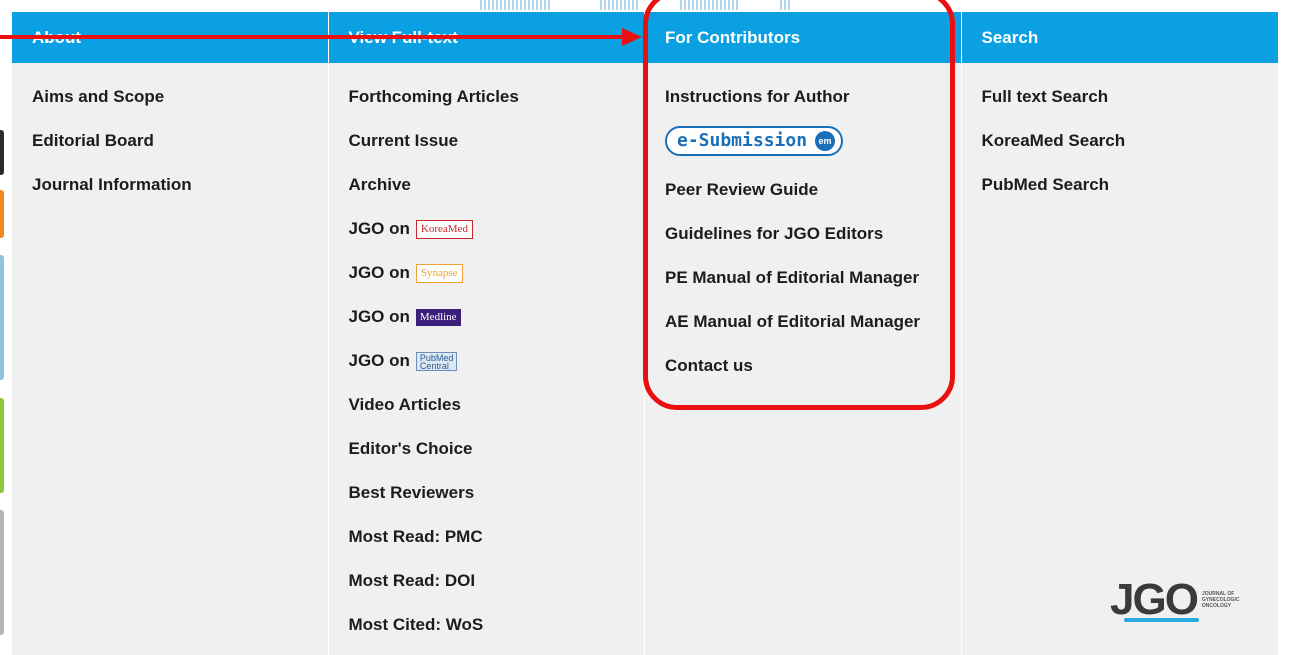  I want to click on link-editorial-board: Editorial Board, so click(180, 148).